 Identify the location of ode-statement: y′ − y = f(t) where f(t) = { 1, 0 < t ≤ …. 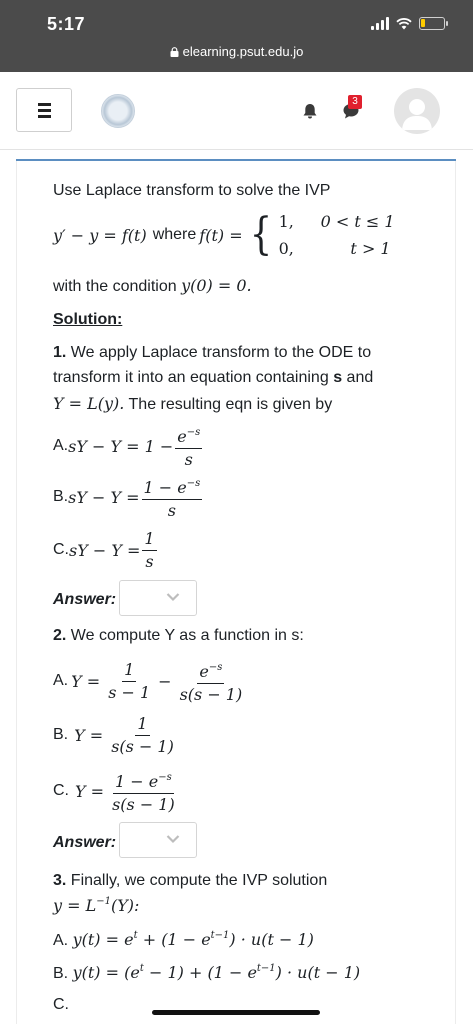
(224, 234).